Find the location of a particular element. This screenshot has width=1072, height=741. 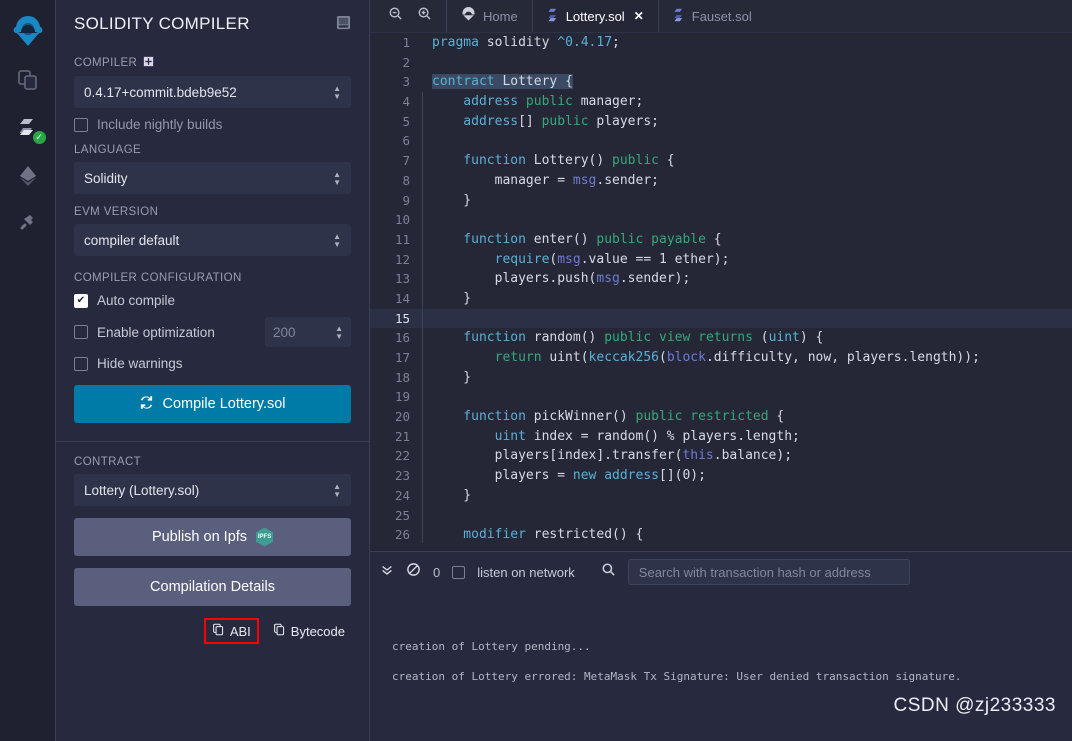

line-number: 10 is located at coordinates (402, 220).